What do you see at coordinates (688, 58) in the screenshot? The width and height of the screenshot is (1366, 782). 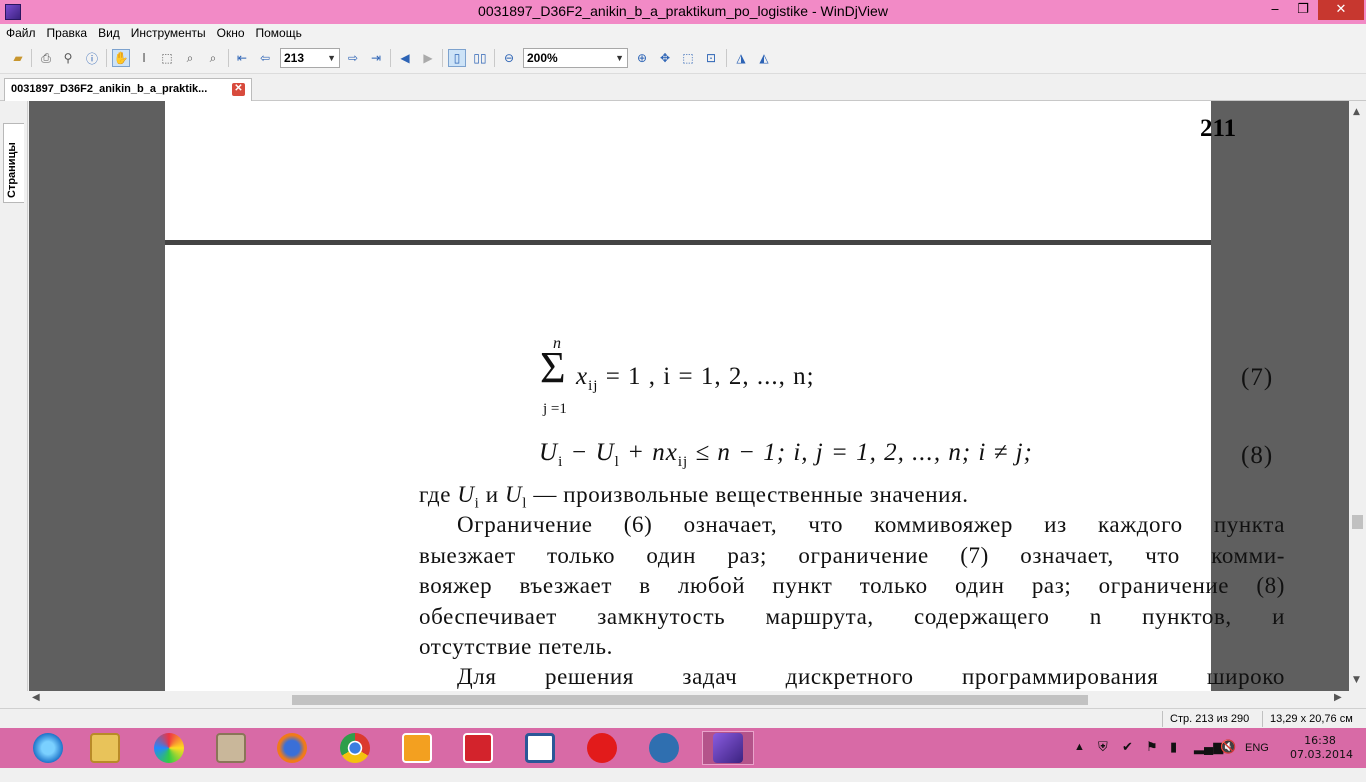 I see `fit-width-icon: ⬚` at bounding box center [688, 58].